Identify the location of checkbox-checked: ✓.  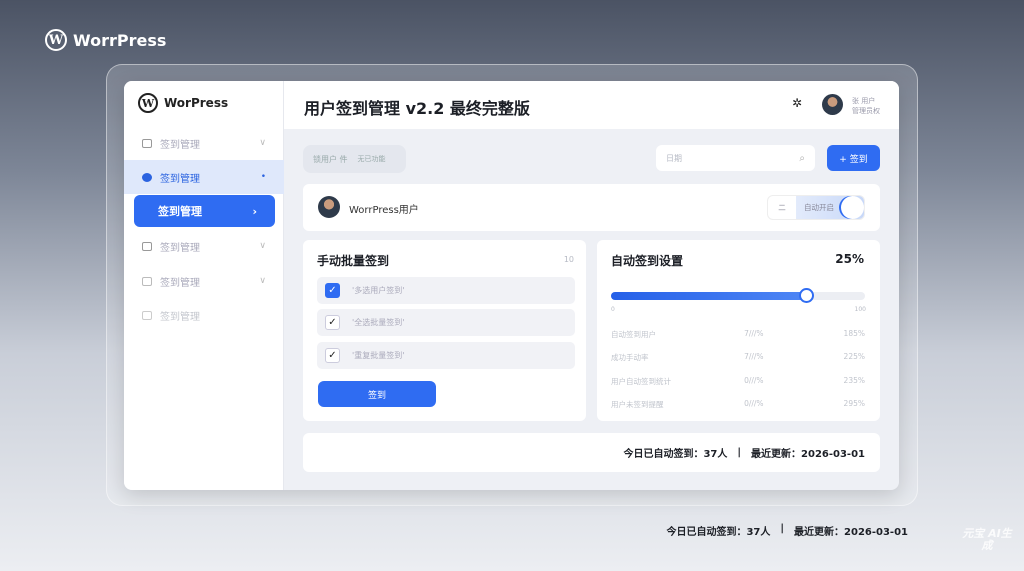
(332, 290).